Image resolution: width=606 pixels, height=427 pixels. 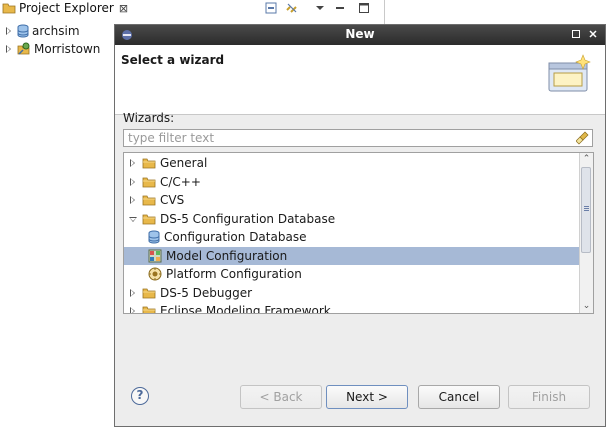 I want to click on maximize-window-icon, so click(x=576, y=34).